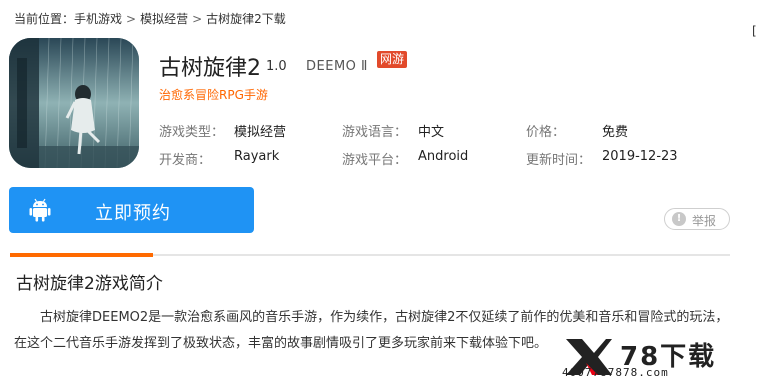 The image size is (758, 384). I want to click on breadcrumb-link-mobile-games: 手机游戏, so click(98, 19).